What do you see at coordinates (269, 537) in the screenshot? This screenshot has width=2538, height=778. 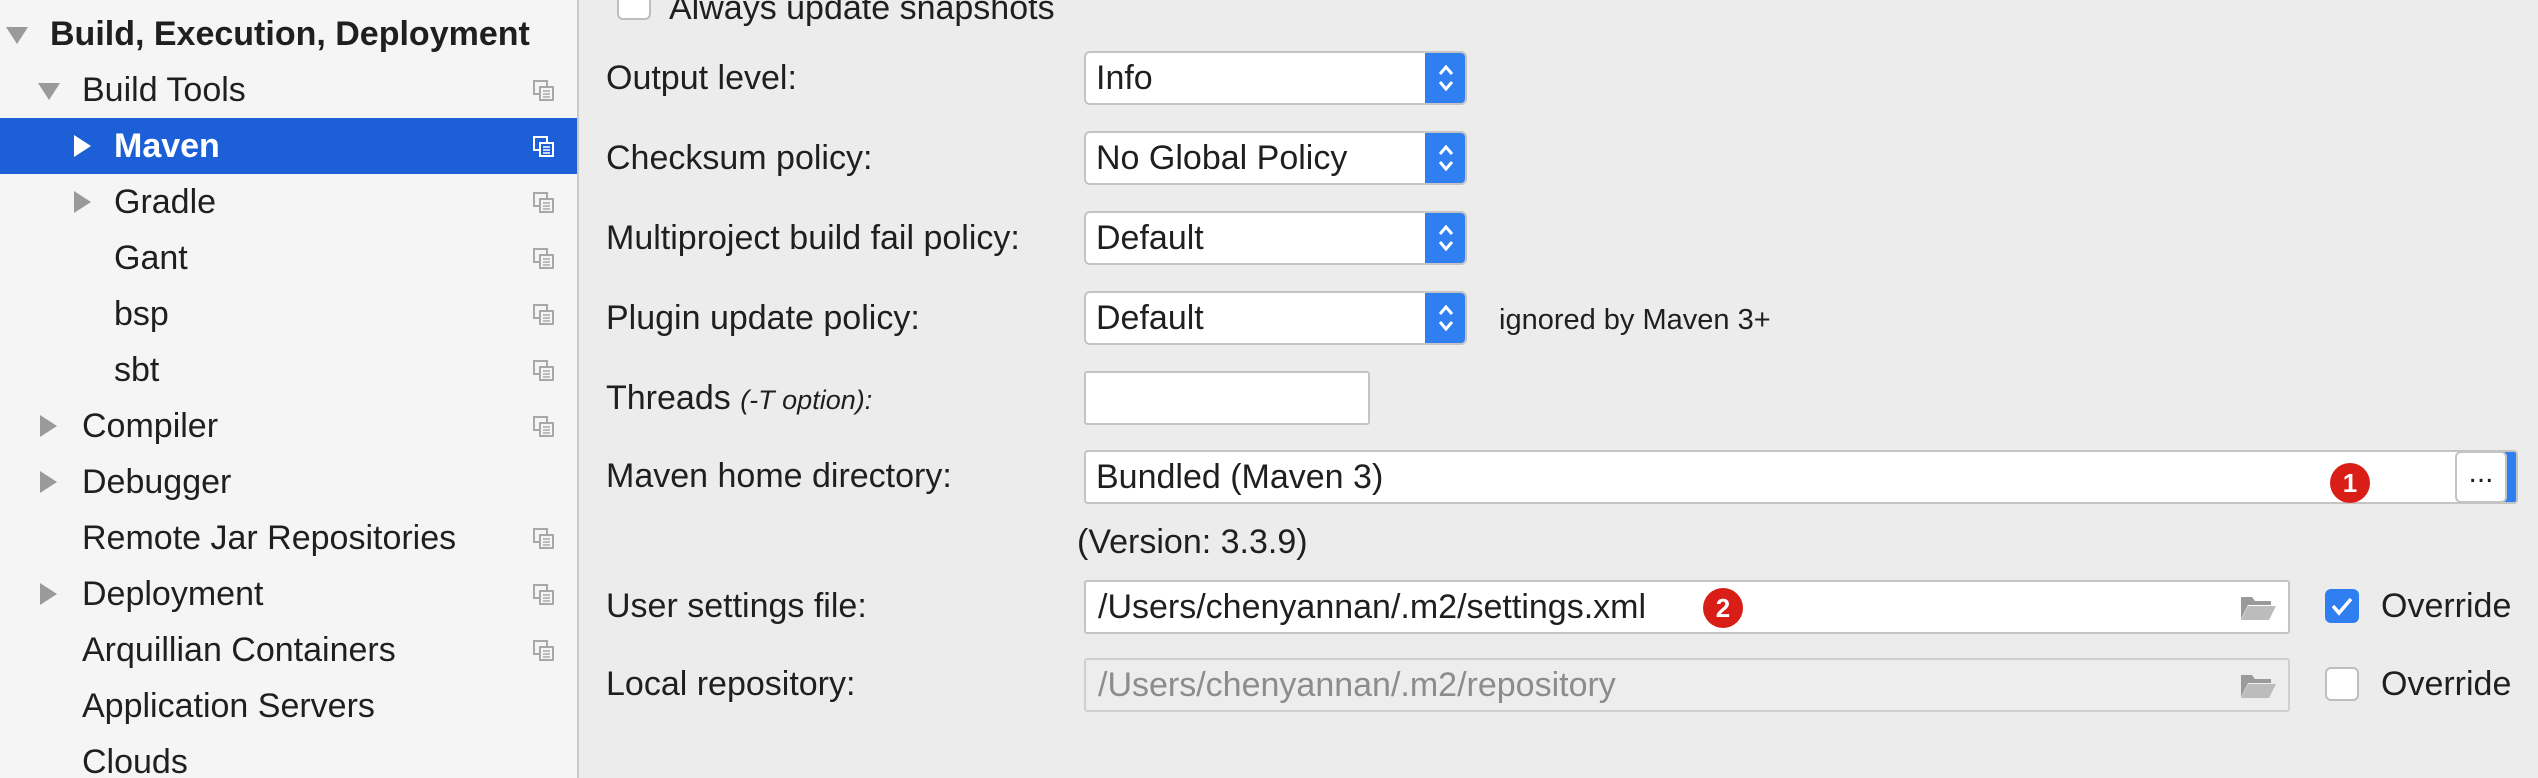 I see `tree-item-label: Remote Jar Repositories` at bounding box center [269, 537].